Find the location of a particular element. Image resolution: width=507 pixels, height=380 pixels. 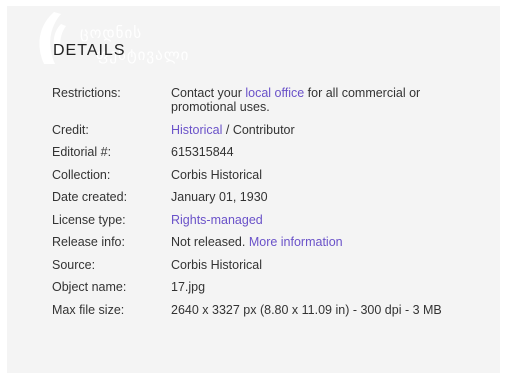

rights-managed-link: Rights-managed is located at coordinates (217, 220).